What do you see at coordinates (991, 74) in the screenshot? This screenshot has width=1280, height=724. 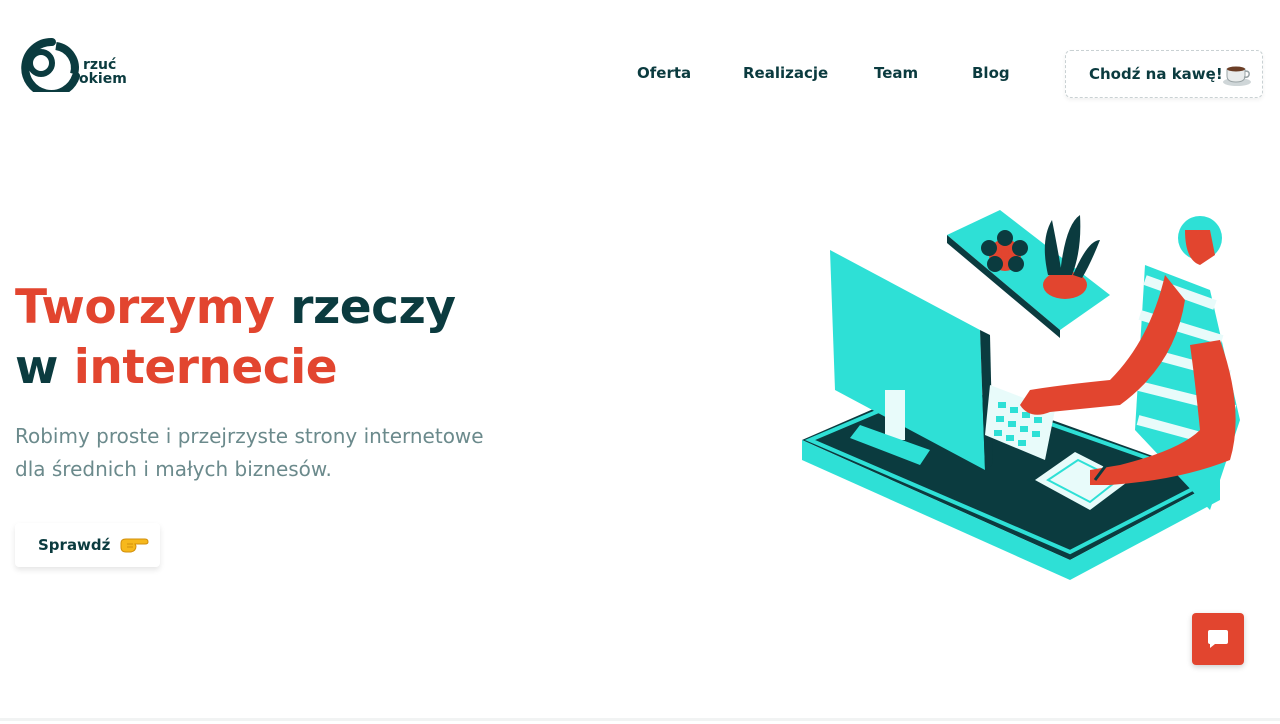 I see `nav-item-blog: Blog` at bounding box center [991, 74].